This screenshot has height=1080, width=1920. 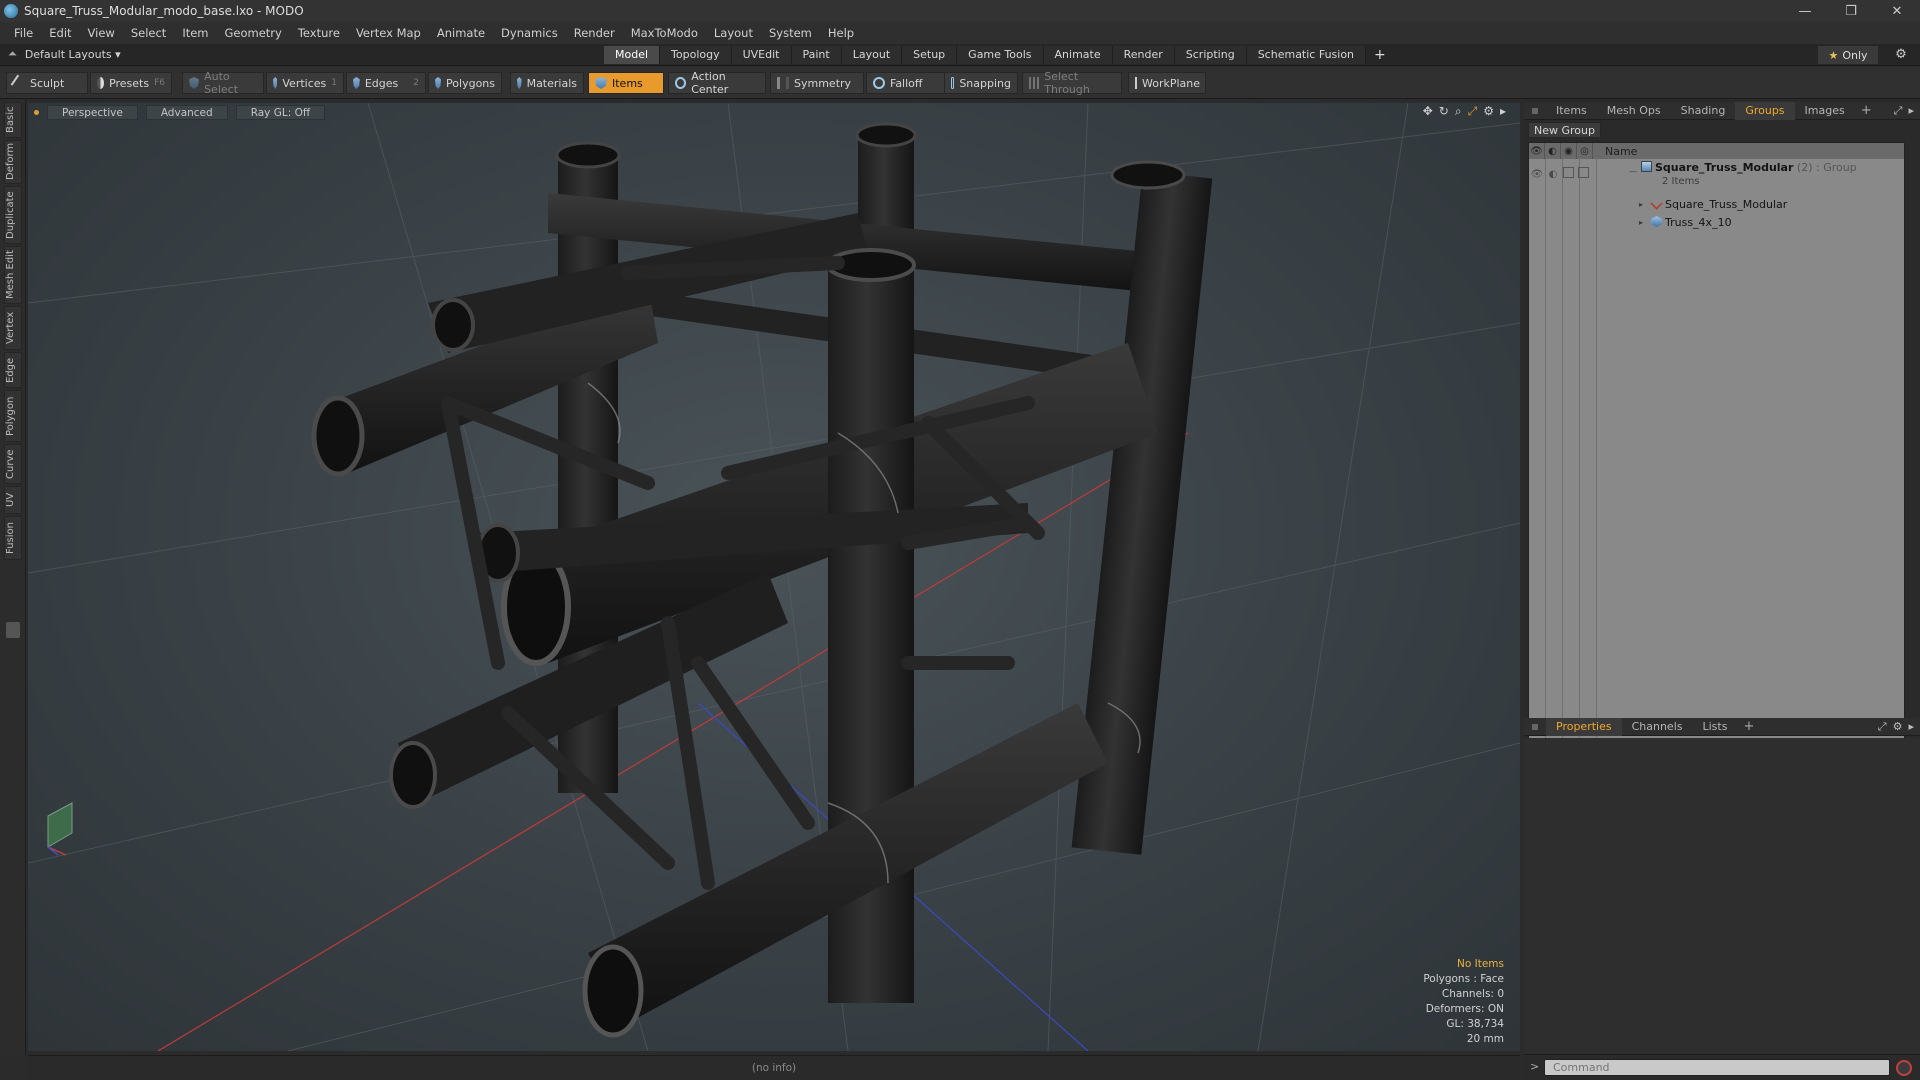 What do you see at coordinates (981, 83) in the screenshot?
I see `snapping-button: Snapping` at bounding box center [981, 83].